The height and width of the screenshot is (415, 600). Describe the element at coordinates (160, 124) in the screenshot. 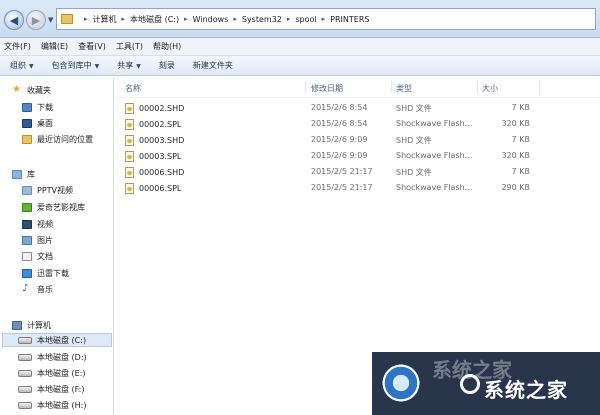

I see `file-name: 00002.SPL` at that location.